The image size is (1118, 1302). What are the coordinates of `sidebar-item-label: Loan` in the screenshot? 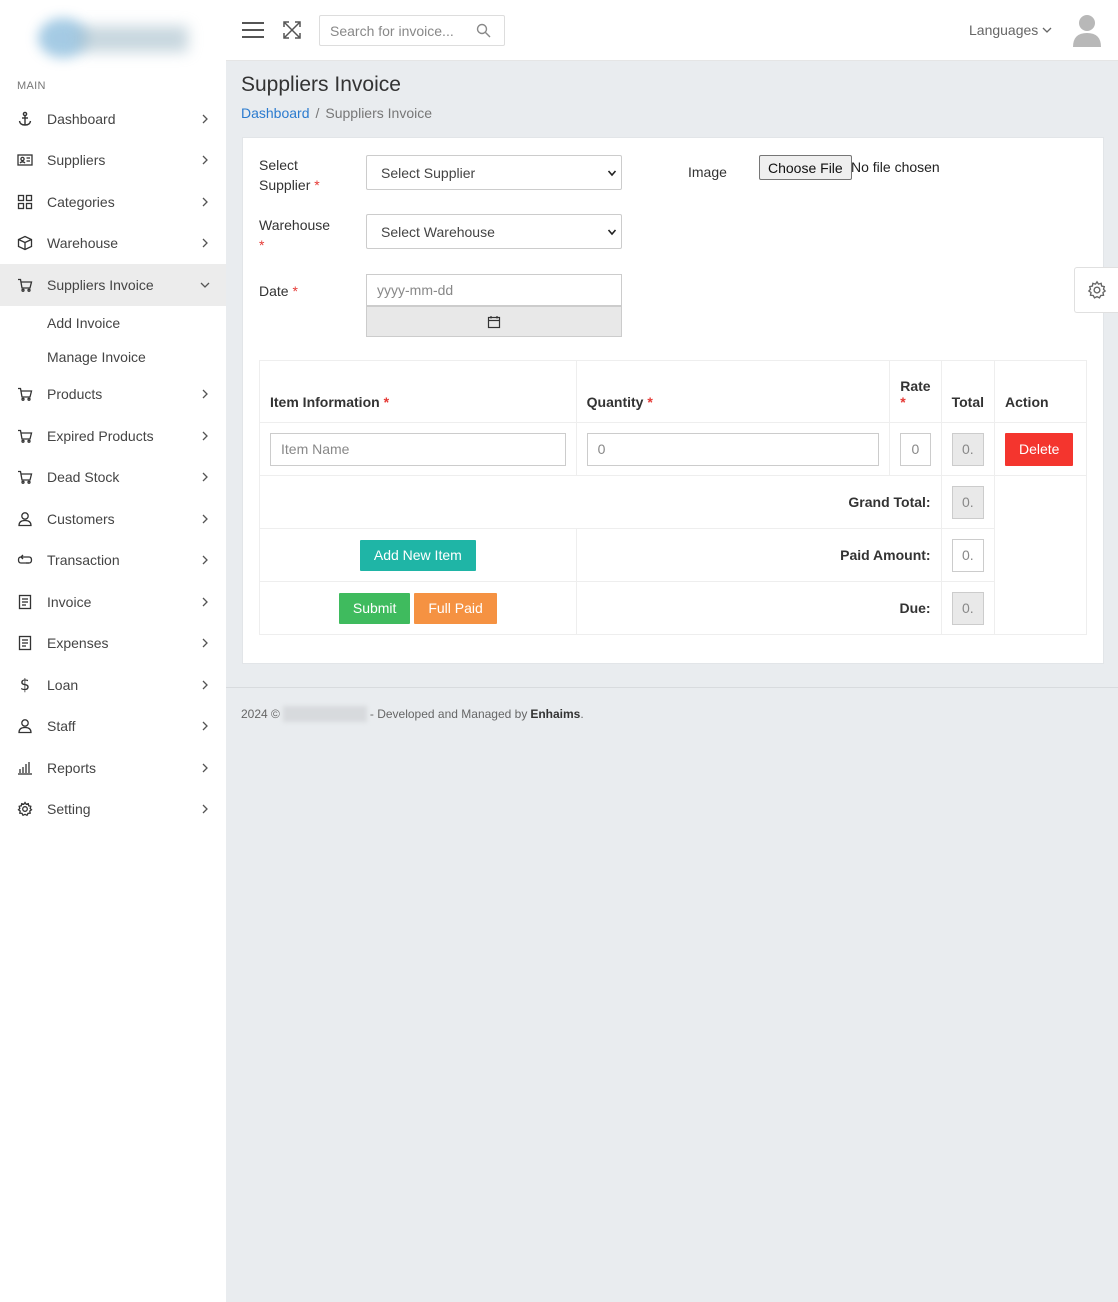 It's located at (63, 684).